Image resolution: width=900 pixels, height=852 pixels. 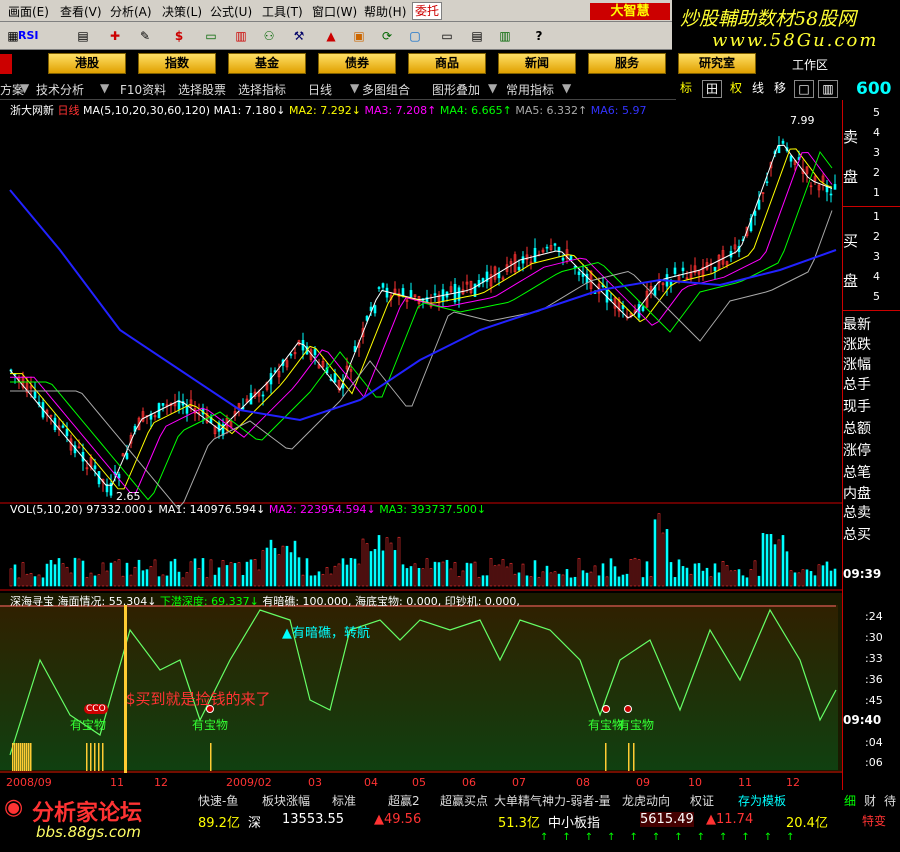 What do you see at coordinates (870, 800) in the screenshot?
I see `right-tab: 财` at bounding box center [870, 800].